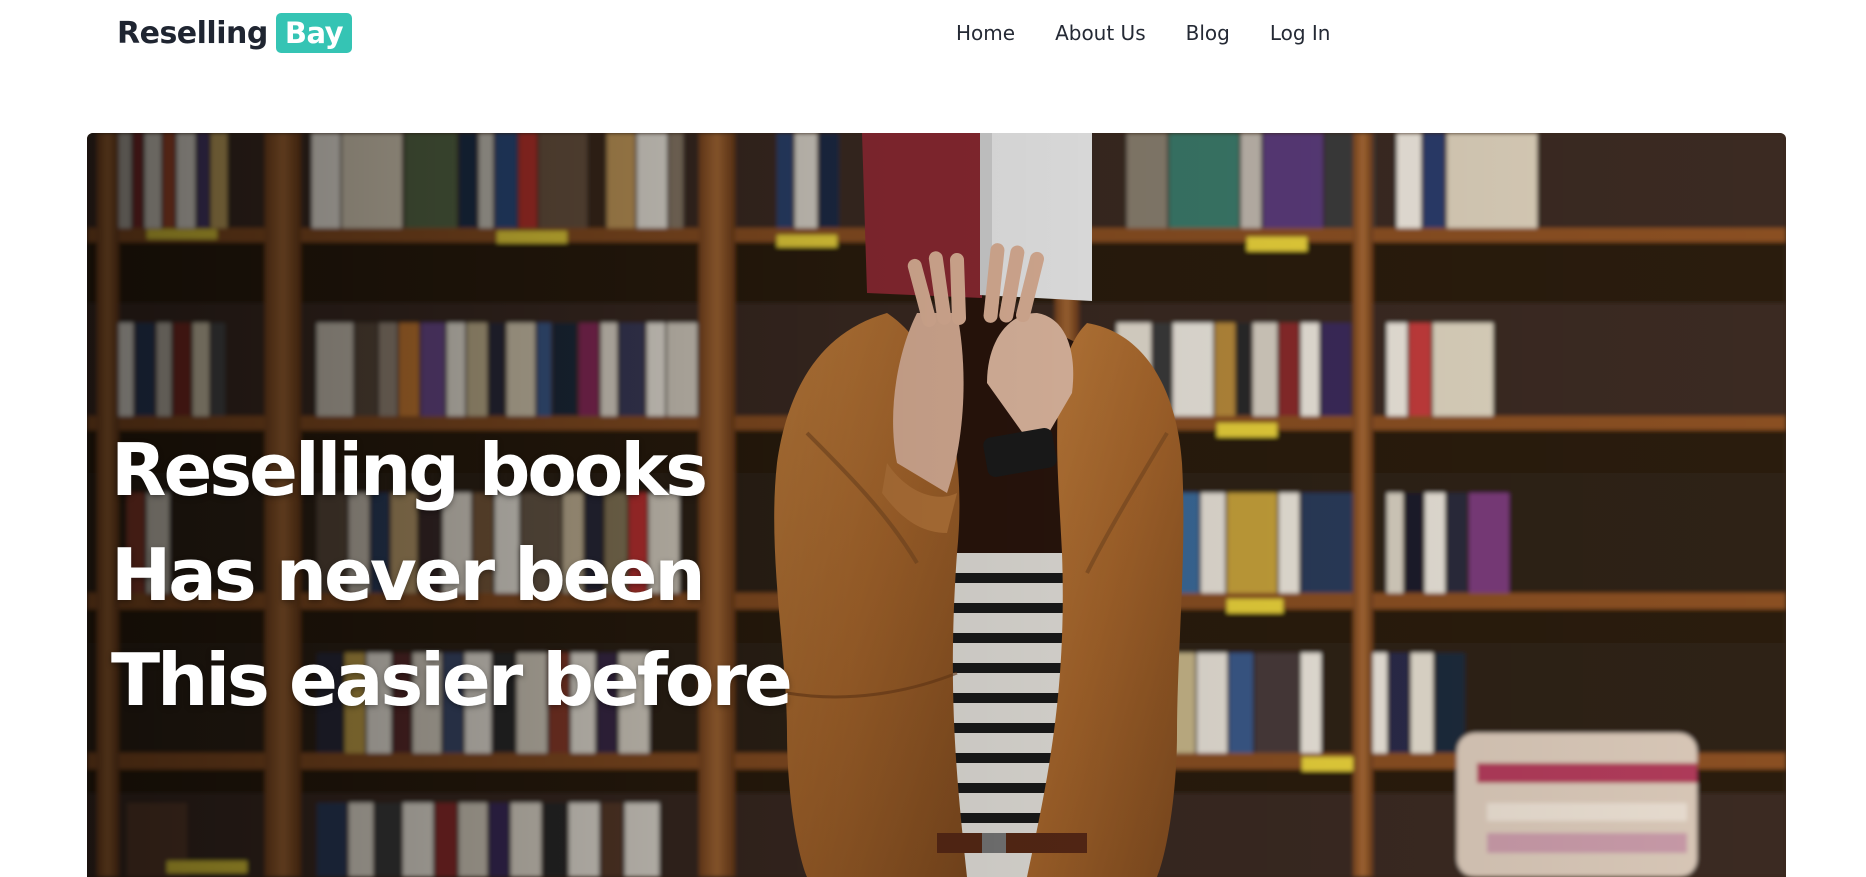 This screenshot has width=1866, height=877. Describe the element at coordinates (1300, 33) in the screenshot. I see `nav-login-link: Log In` at that location.